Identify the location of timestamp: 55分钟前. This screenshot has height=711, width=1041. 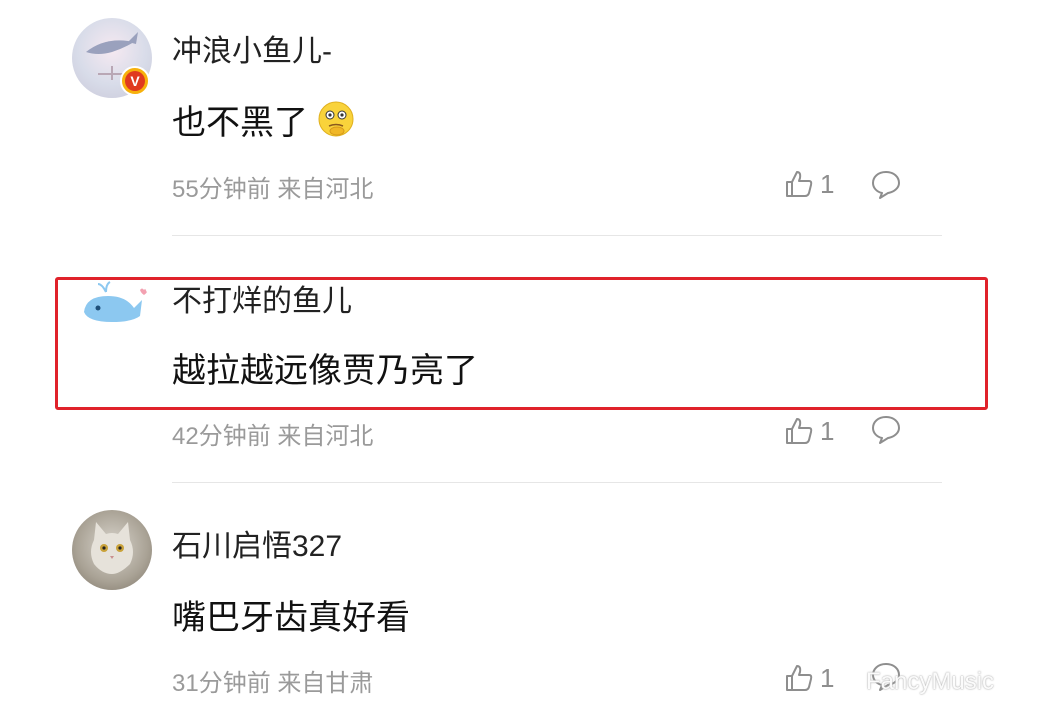
(221, 189).